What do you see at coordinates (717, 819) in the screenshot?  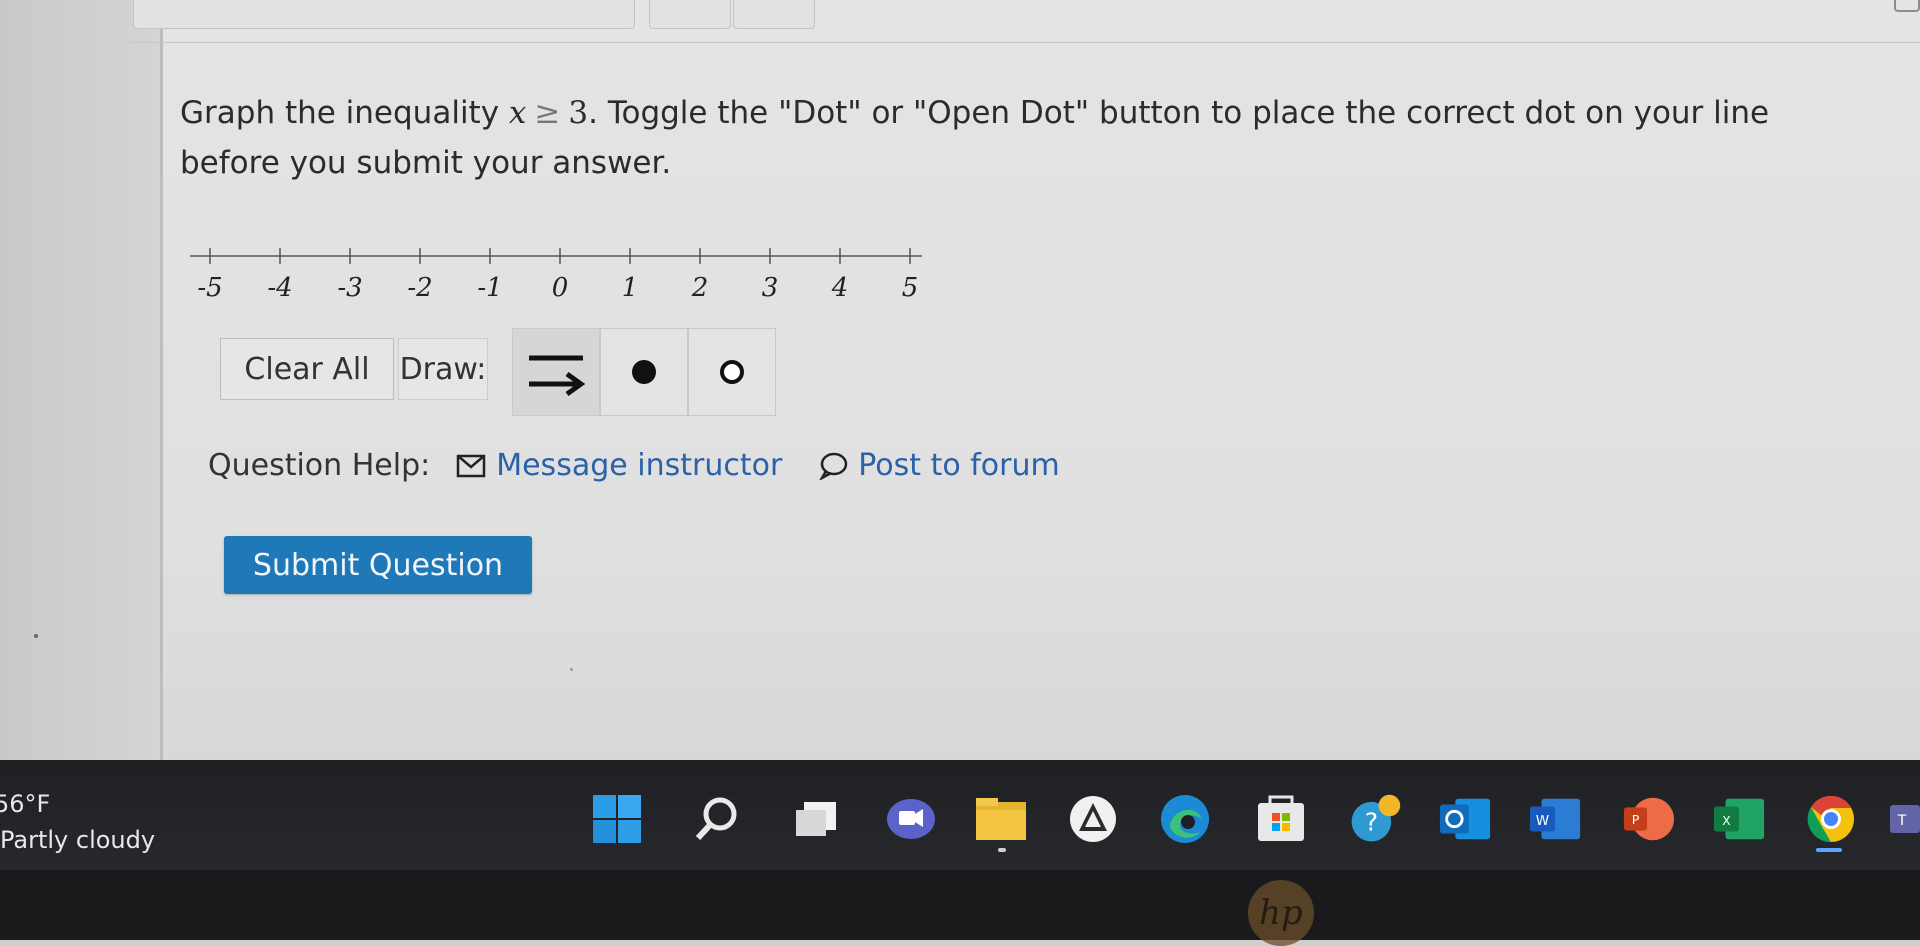 I see `search-icon` at bounding box center [717, 819].